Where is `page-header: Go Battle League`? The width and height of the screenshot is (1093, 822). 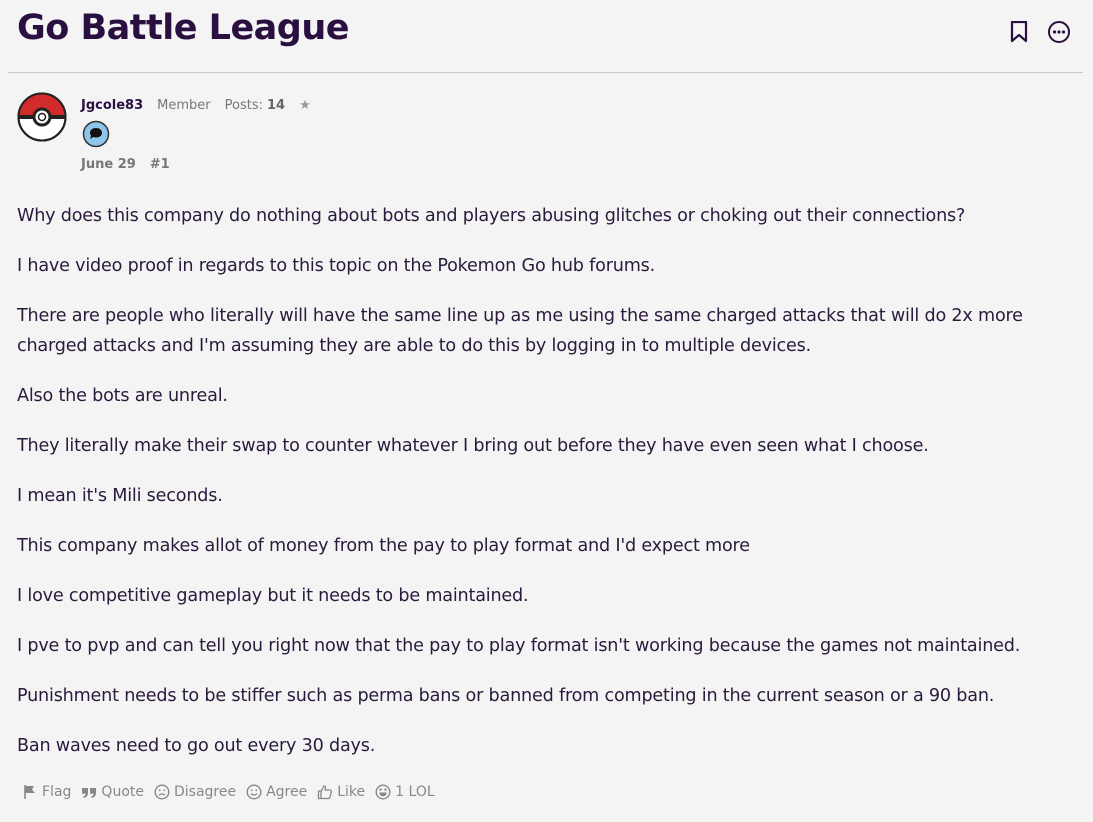 page-header: Go Battle League is located at coordinates (546, 36).